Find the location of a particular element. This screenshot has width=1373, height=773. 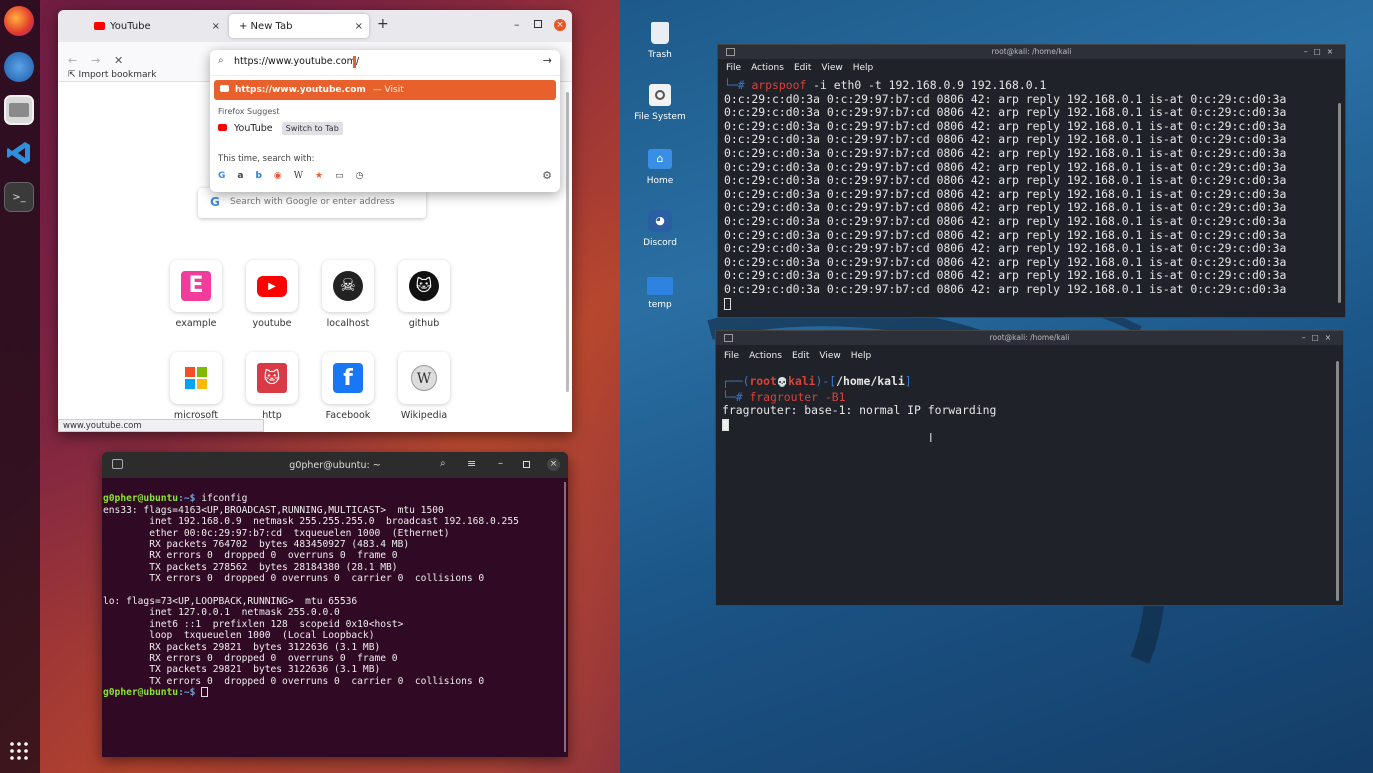

shortcut-wikipedia: W Wikipedia is located at coordinates (424, 386).